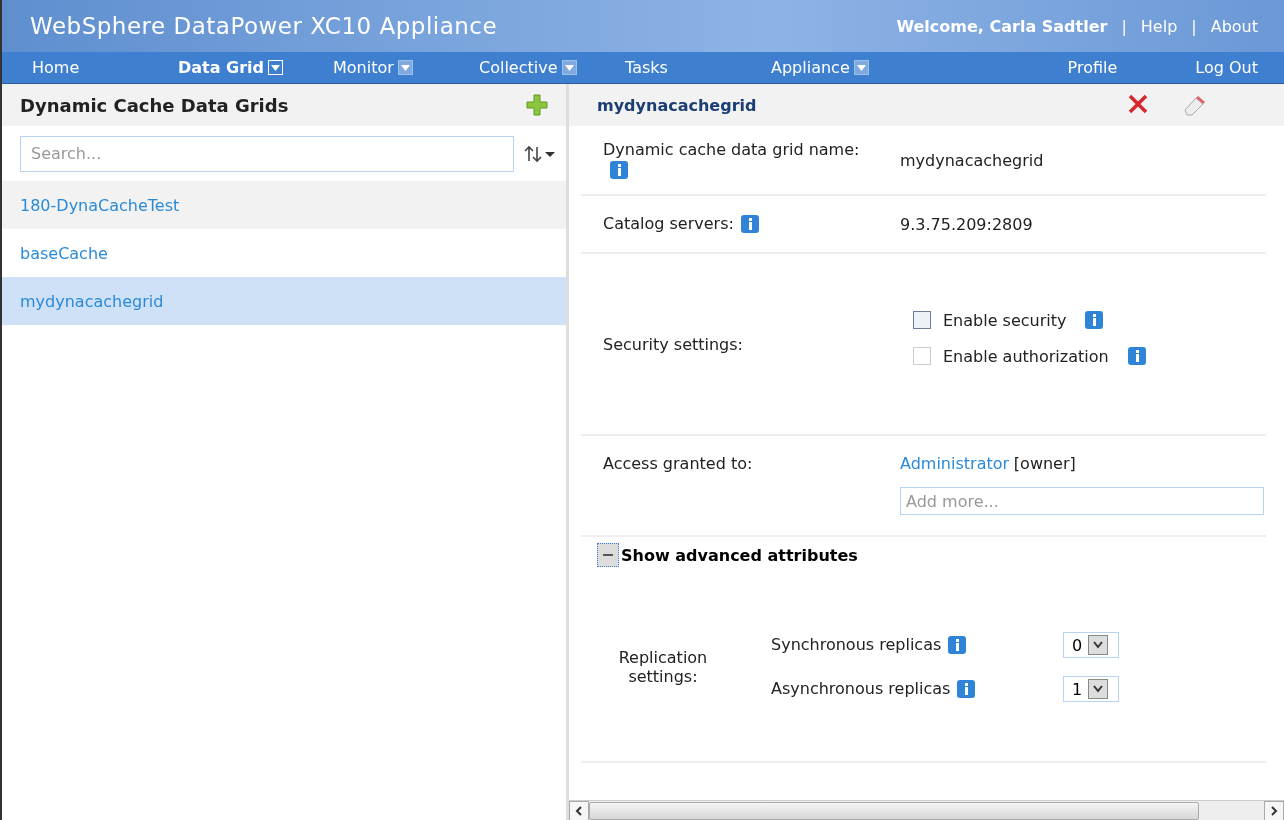 This screenshot has width=1284, height=820. Describe the element at coordinates (1138, 104) in the screenshot. I see `delete-icon` at that location.